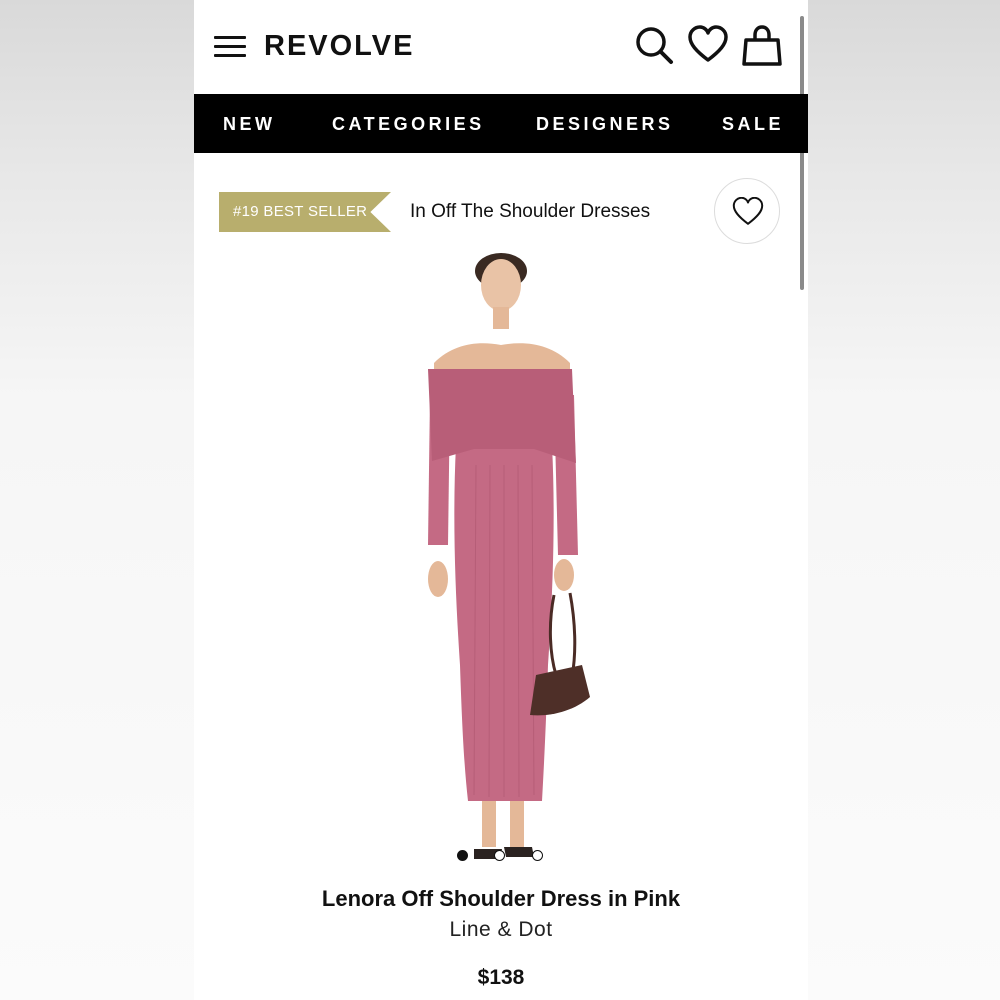 The width and height of the screenshot is (1000, 1000). I want to click on badge-category-text: In Off The Shoulder Dresses, so click(530, 212).